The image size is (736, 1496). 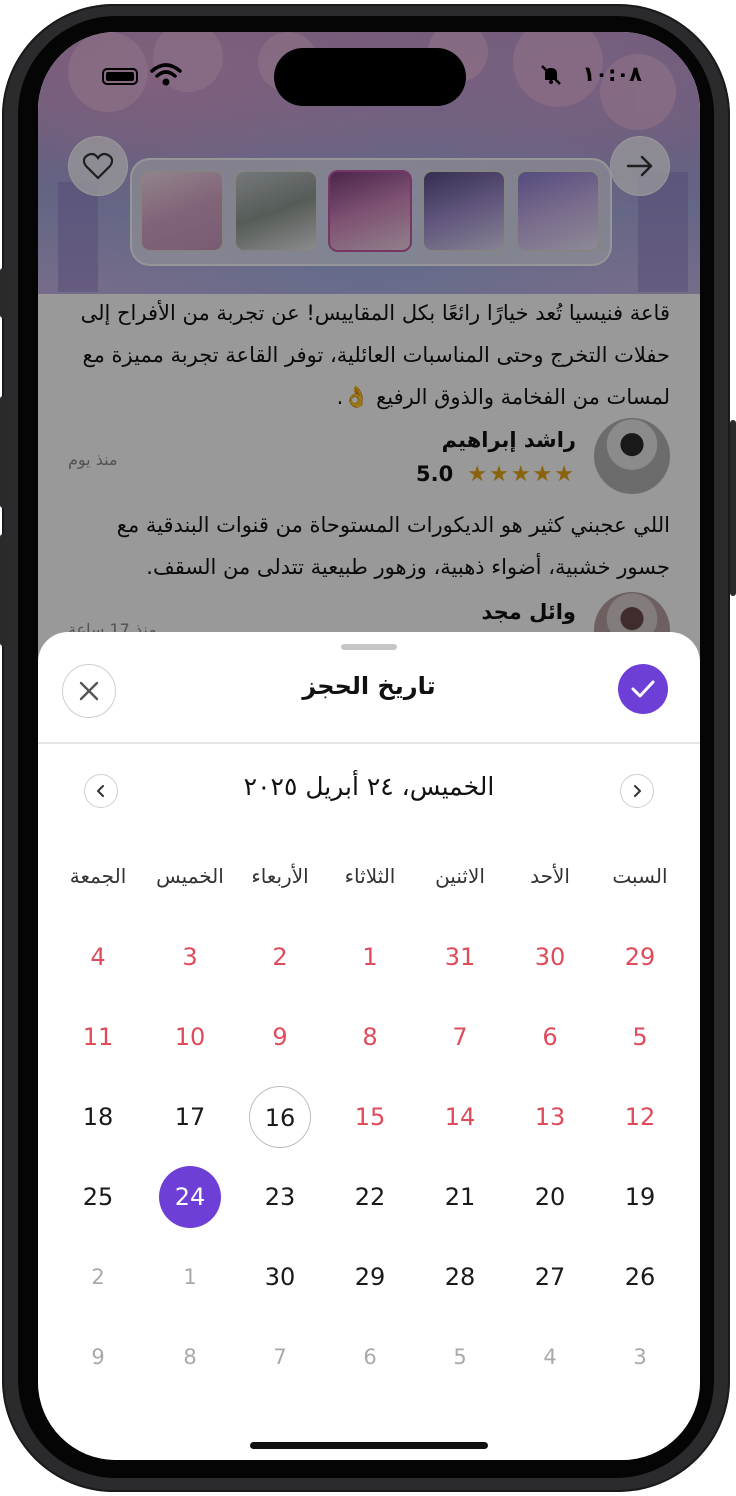 What do you see at coordinates (3, 293) in the screenshot?
I see `mute-switch` at bounding box center [3, 293].